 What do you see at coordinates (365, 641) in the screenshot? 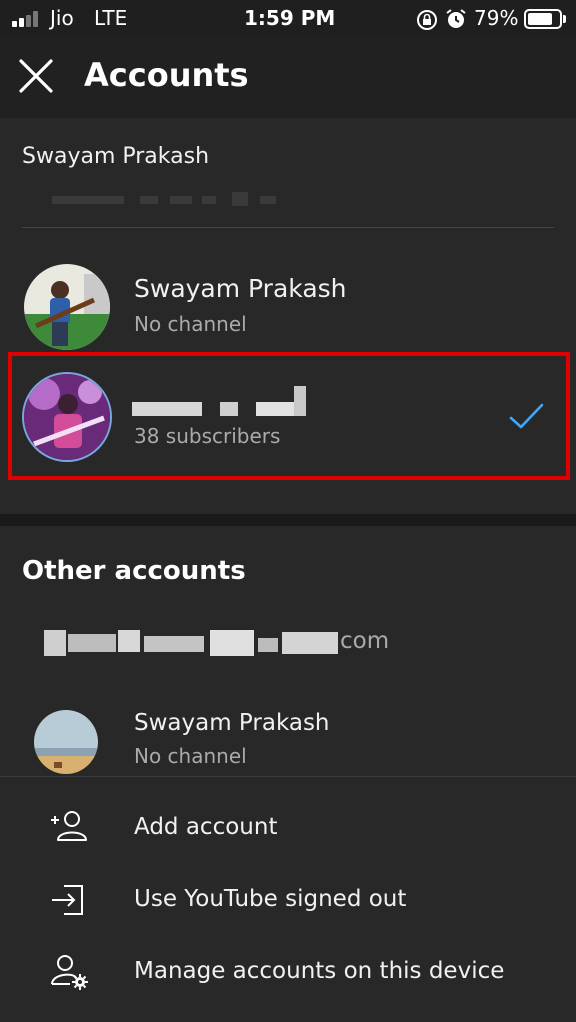
I see `email-suffix: com` at bounding box center [365, 641].